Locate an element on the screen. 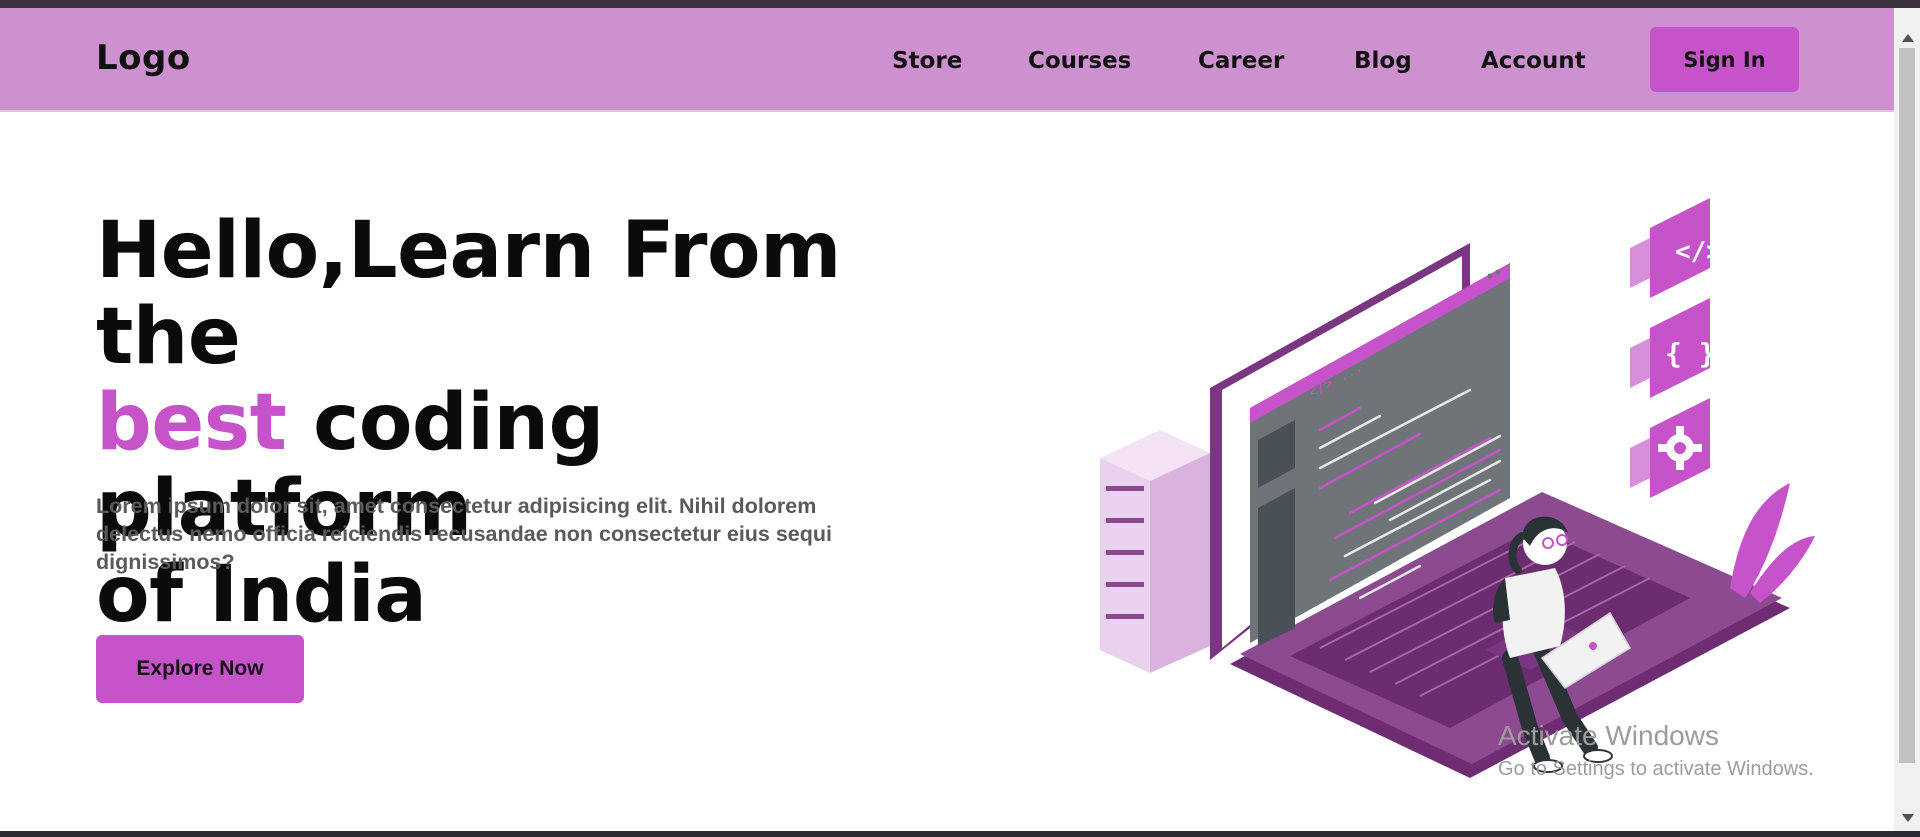 The width and height of the screenshot is (1920, 837). nav-link-store: Store is located at coordinates (927, 61).